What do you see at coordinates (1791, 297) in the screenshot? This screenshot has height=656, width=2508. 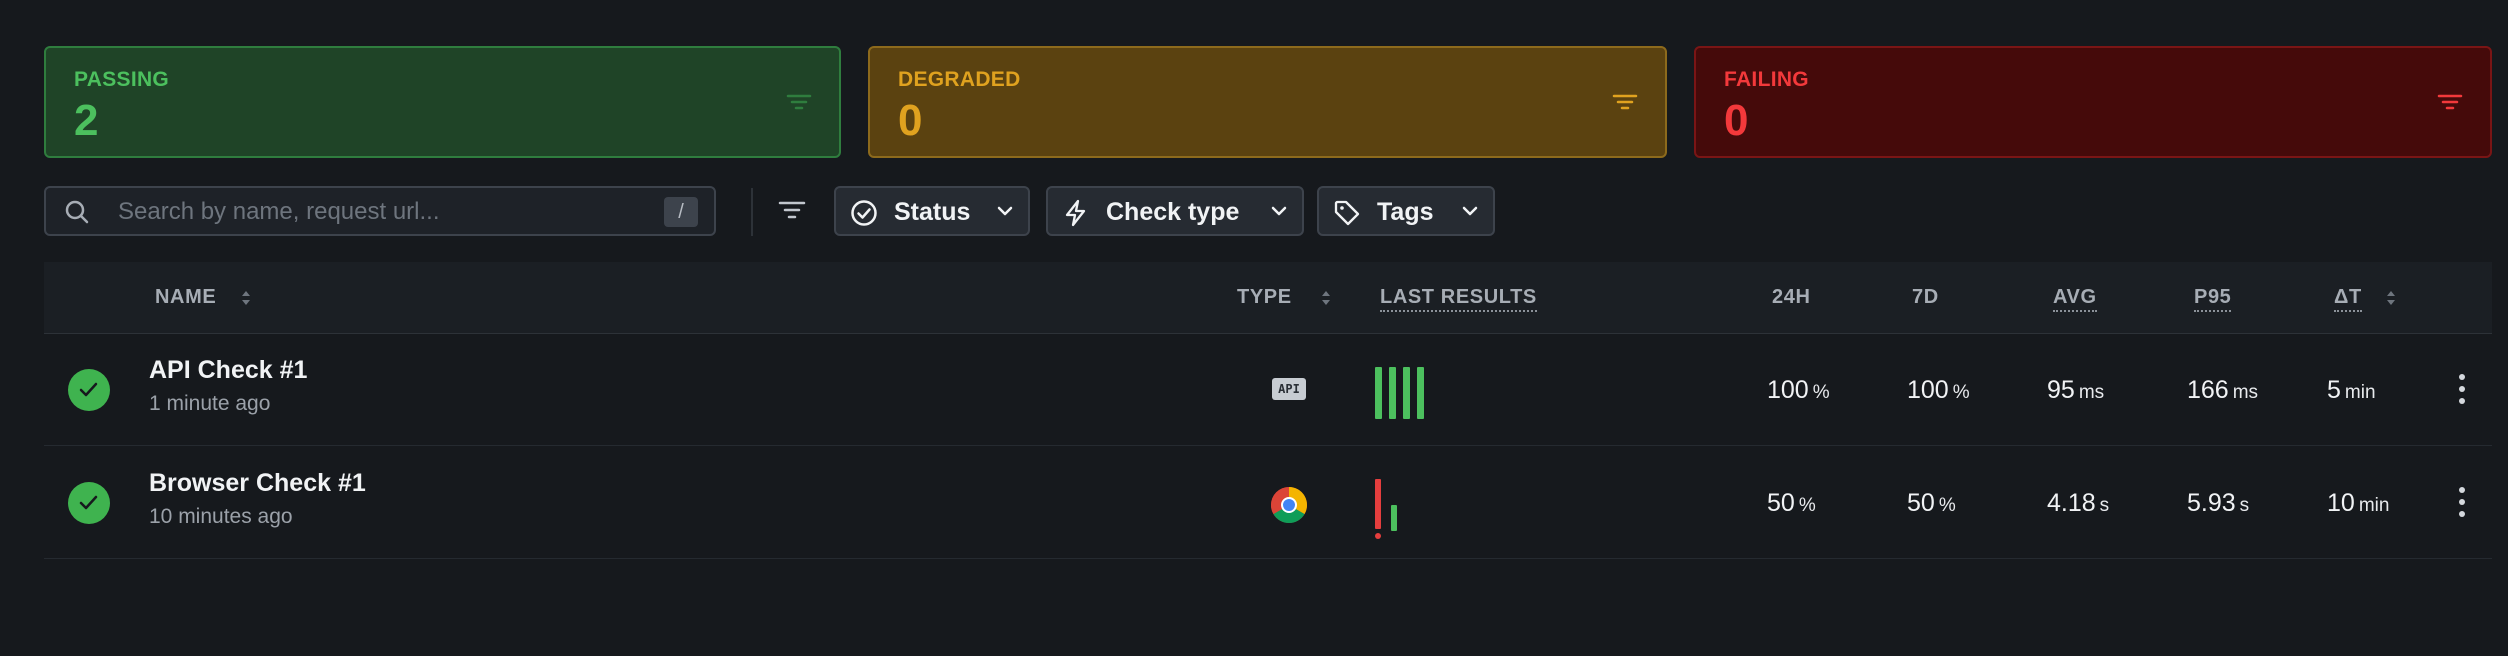 I see `column-24h-header: 24H` at bounding box center [1791, 297].